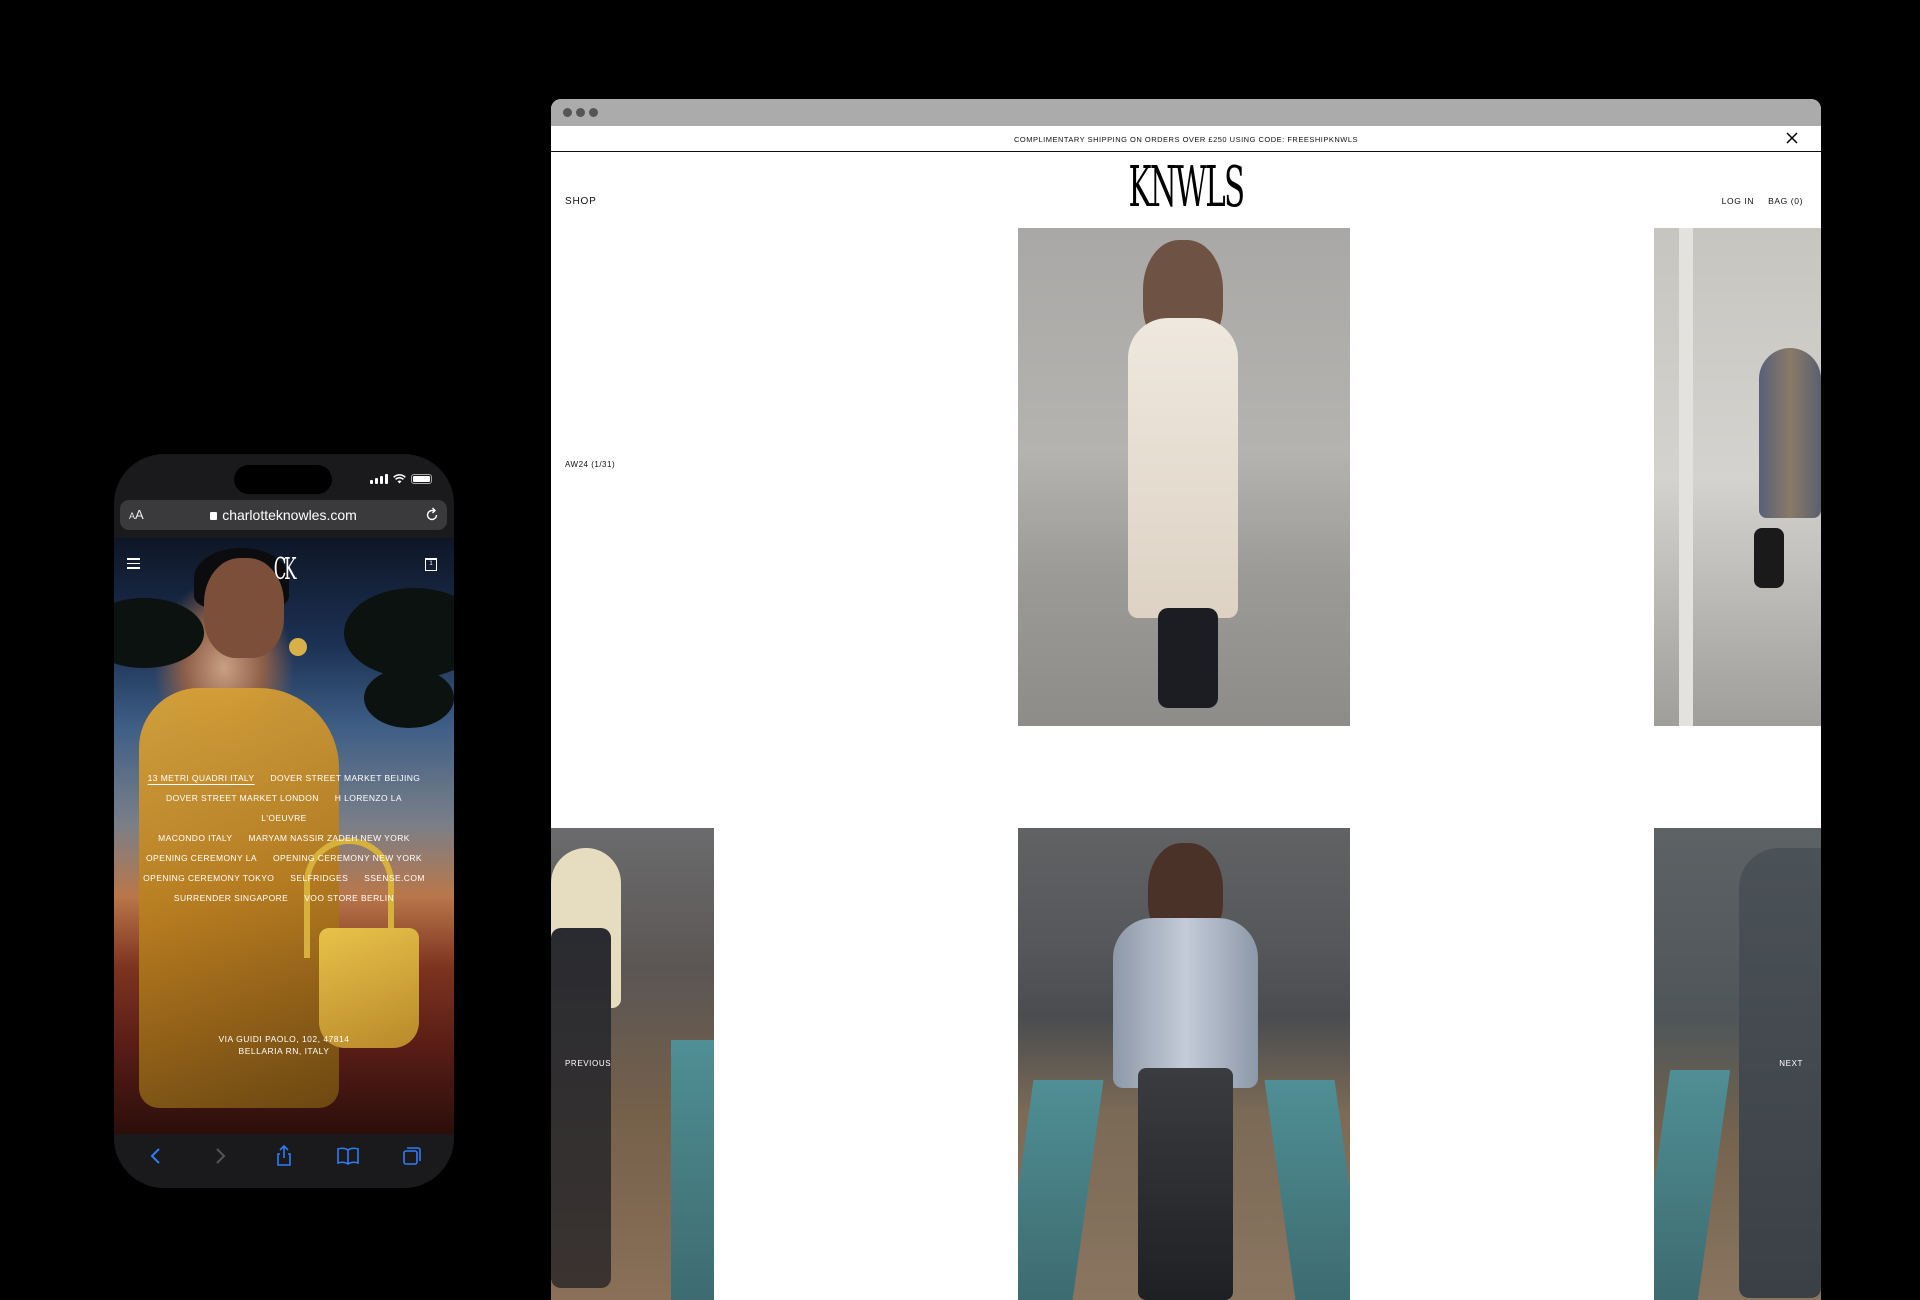 The image size is (1920, 1300). I want to click on safari-toolbar, so click(284, 1161).